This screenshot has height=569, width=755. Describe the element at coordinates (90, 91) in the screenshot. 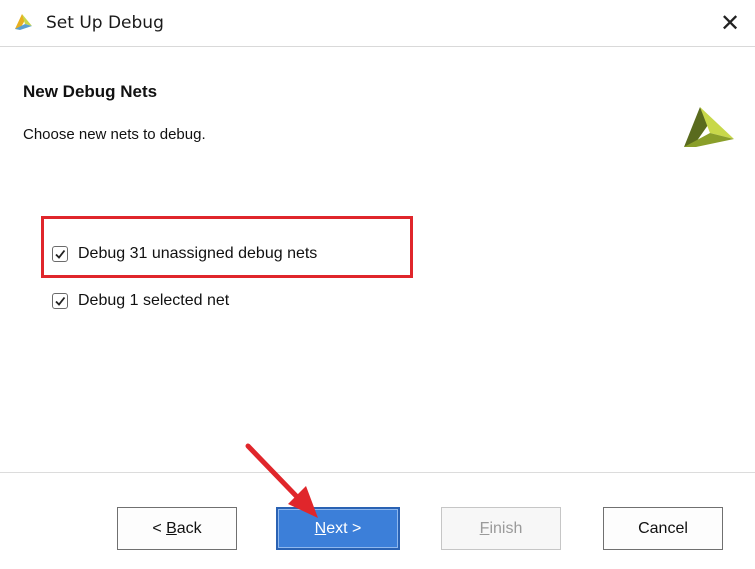

I see `page-title: New Debug Nets` at that location.